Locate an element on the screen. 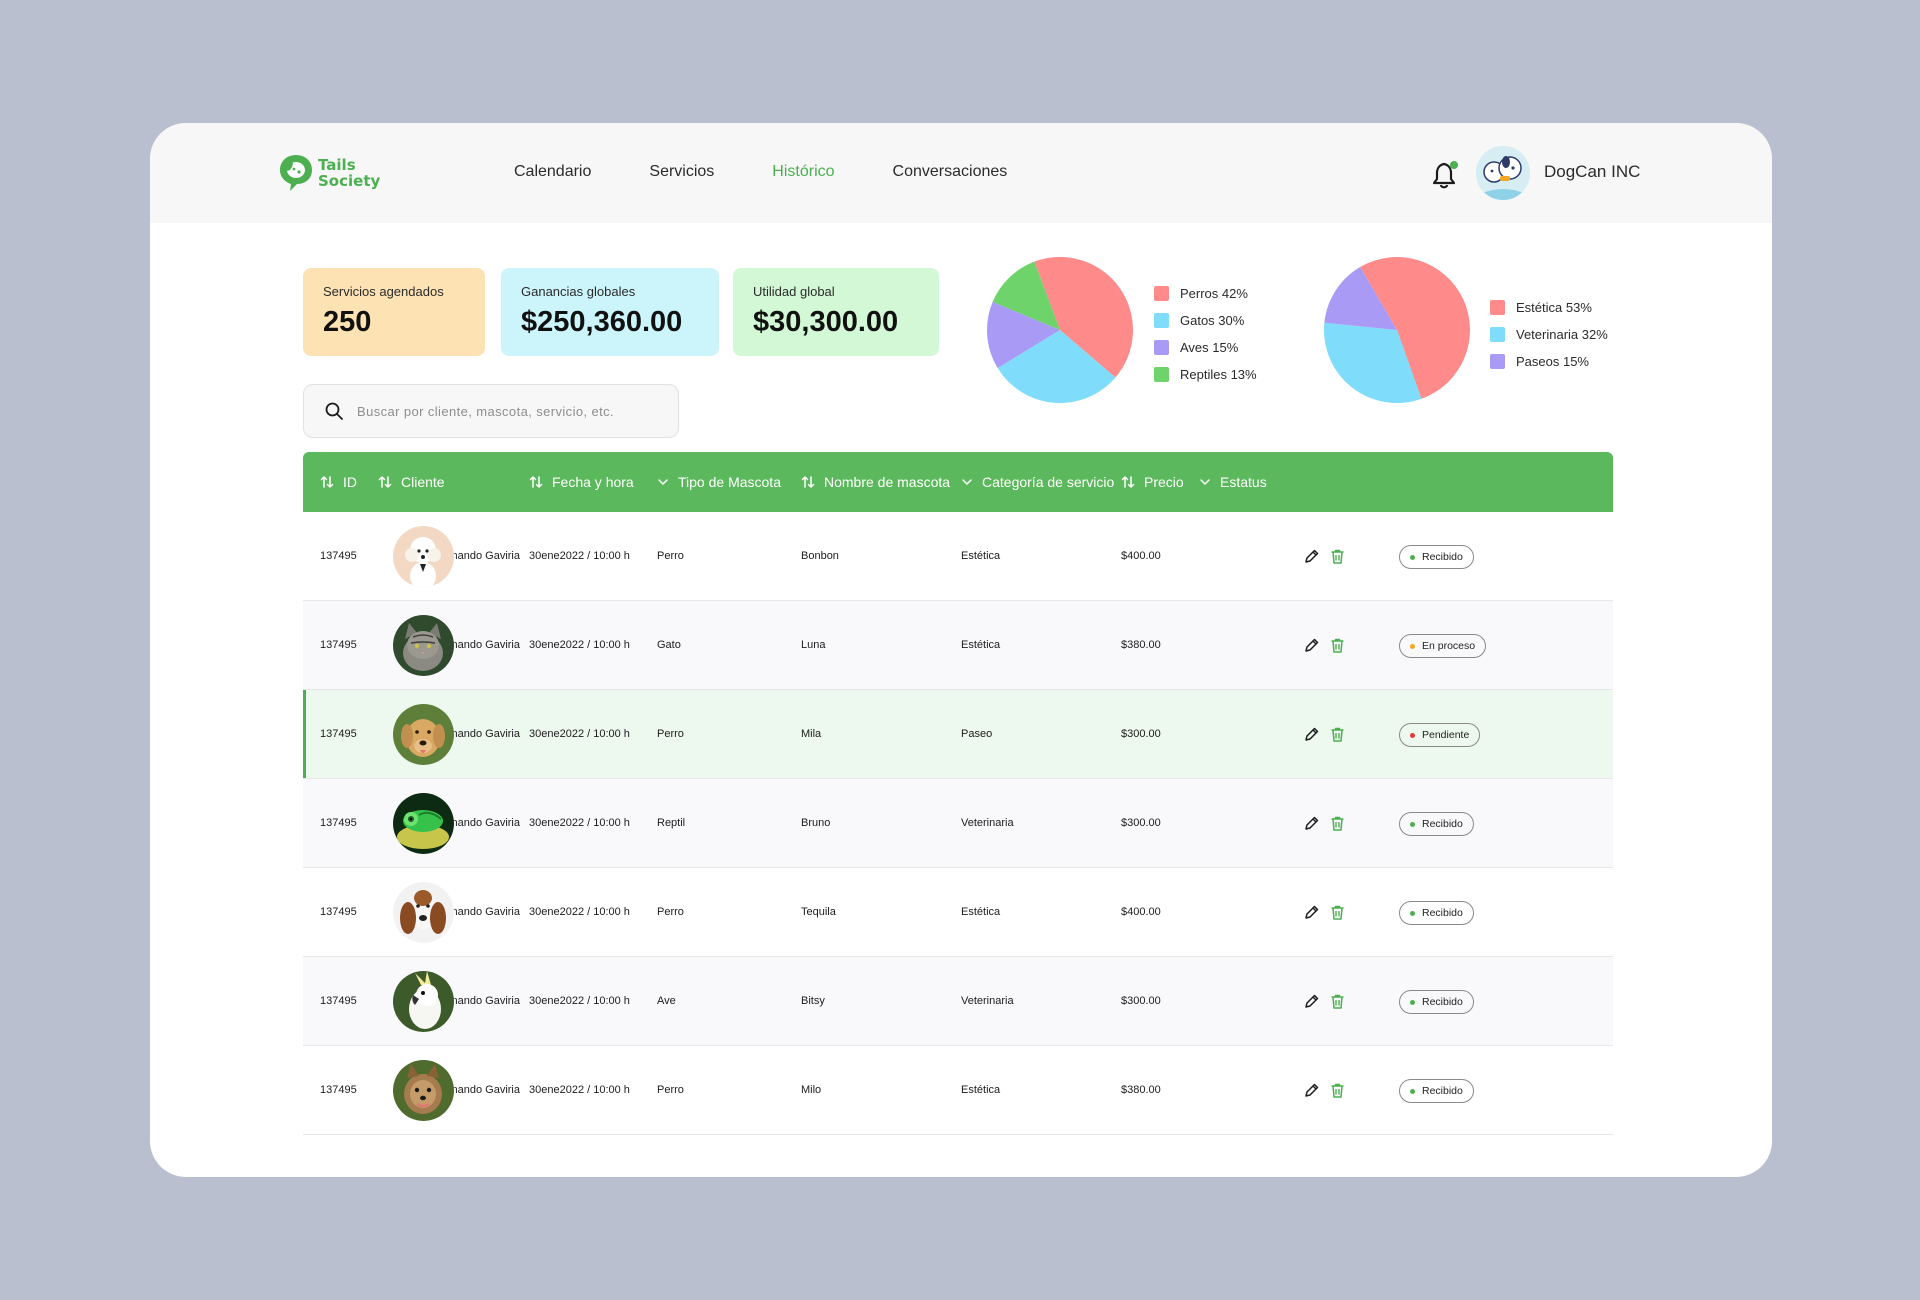  stat-label: Servicios agendados is located at coordinates (383, 291).